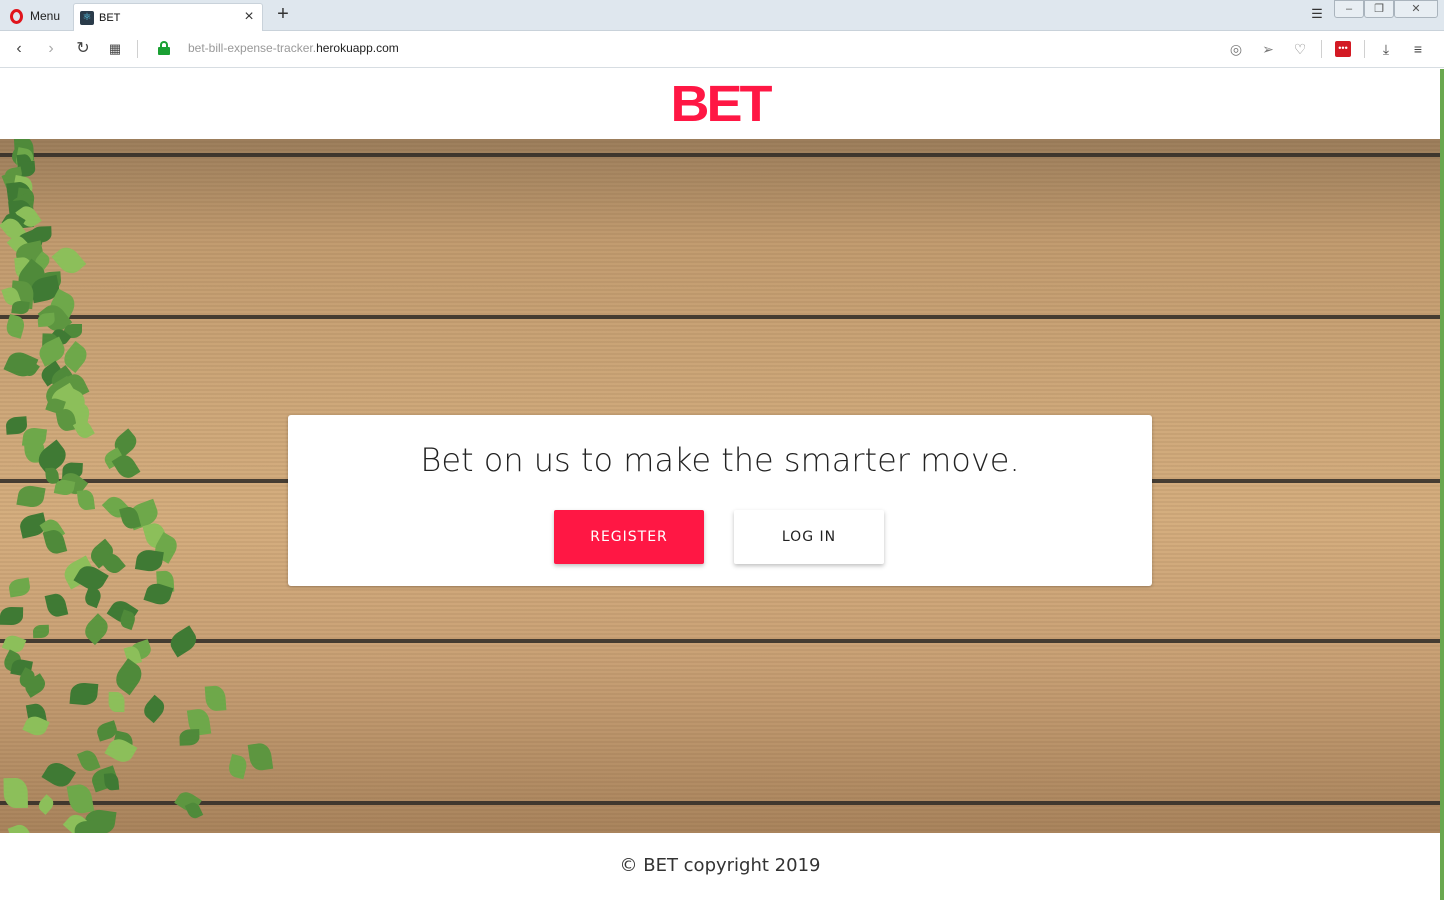 Image resolution: width=1444 pixels, height=900 pixels. What do you see at coordinates (1418, 49) in the screenshot?
I see `easy-setup-icon: ≡` at bounding box center [1418, 49].